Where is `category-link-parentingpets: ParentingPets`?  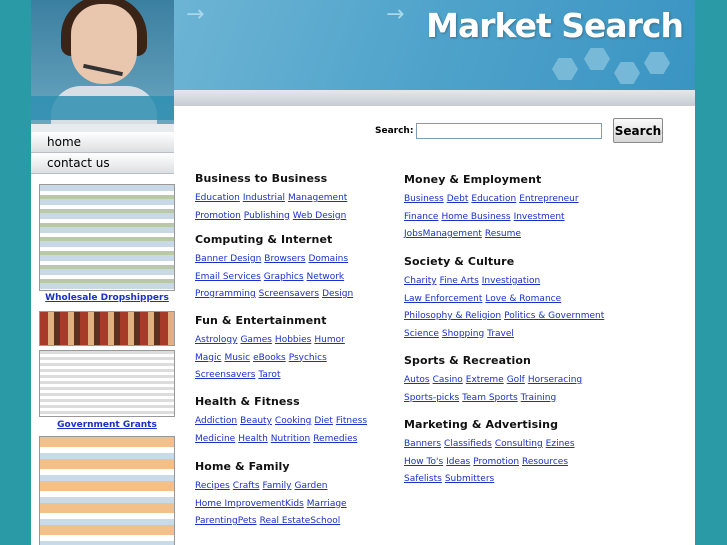 category-link-parentingpets: ParentingPets is located at coordinates (226, 521).